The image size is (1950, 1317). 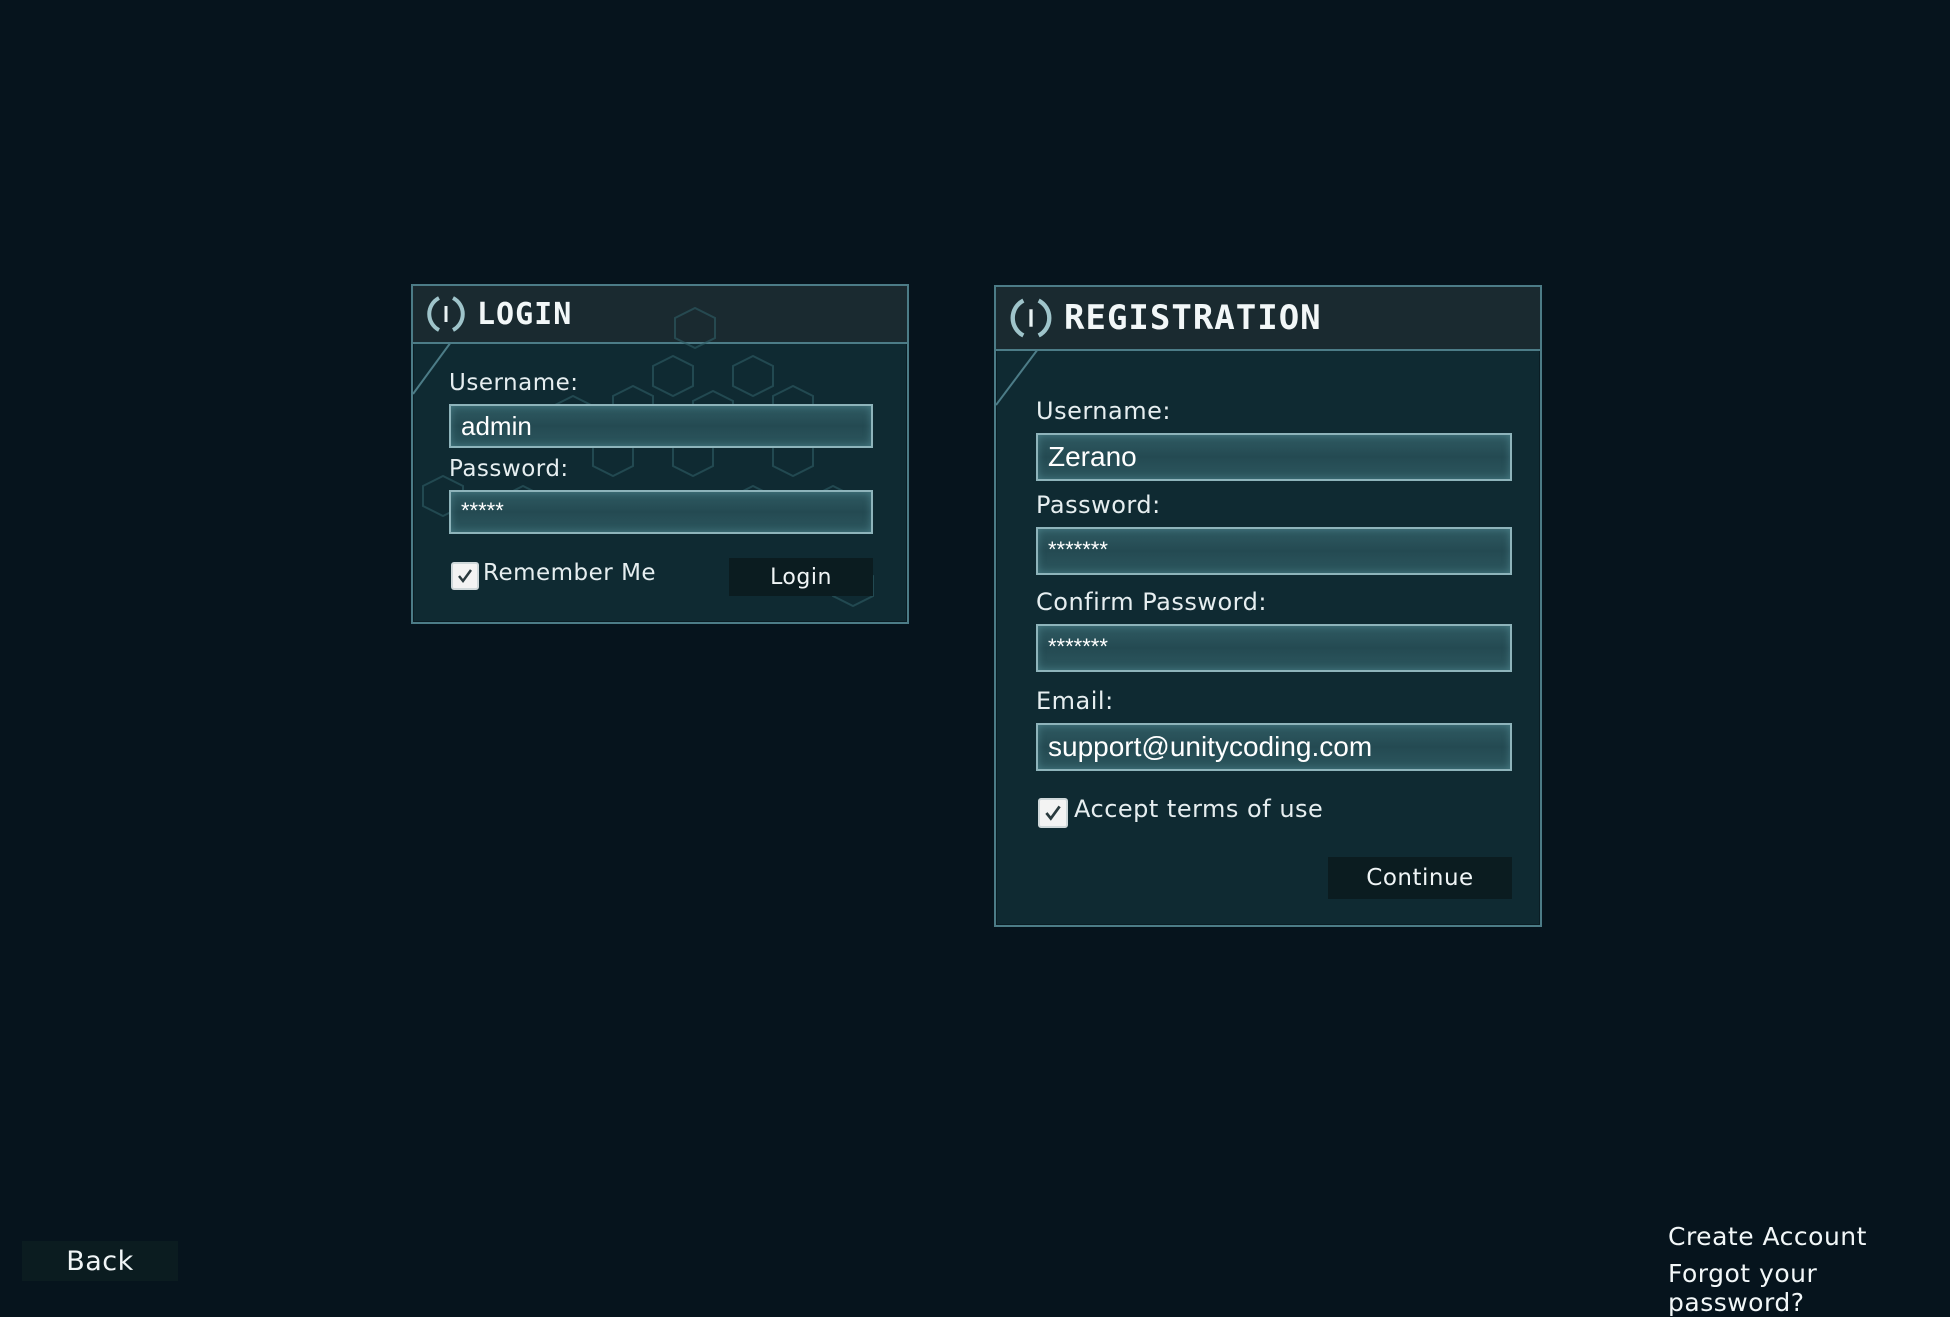 I want to click on registration-username-label: Username:, so click(x=1103, y=411).